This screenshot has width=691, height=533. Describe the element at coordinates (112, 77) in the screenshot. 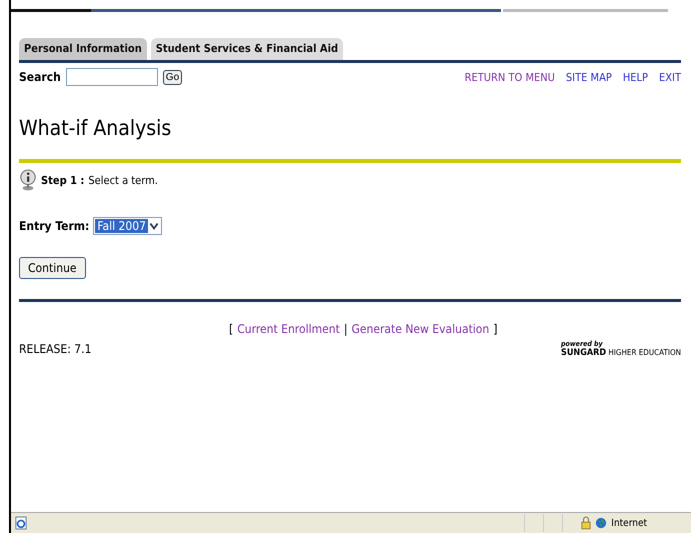

I see `search-field` at that location.